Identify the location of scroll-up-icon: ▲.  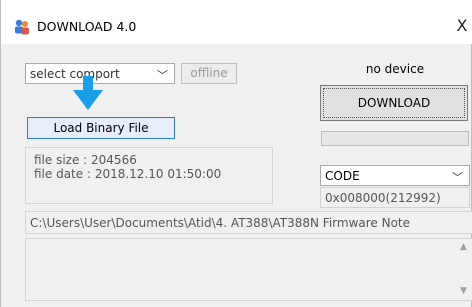
(463, 247).